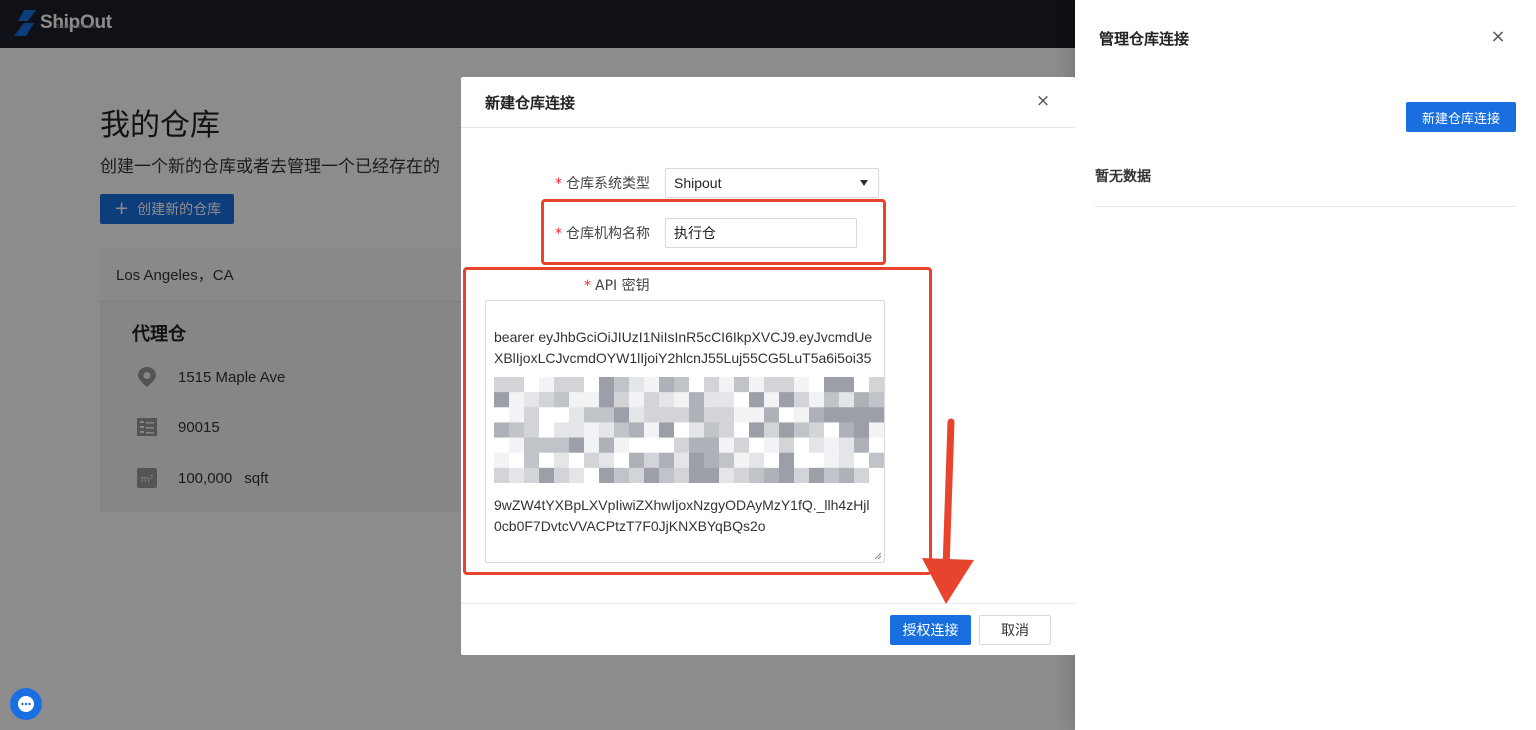 This screenshot has height=730, width=1536. I want to click on new-connection-button: 新建仓库连接, so click(1461, 117).